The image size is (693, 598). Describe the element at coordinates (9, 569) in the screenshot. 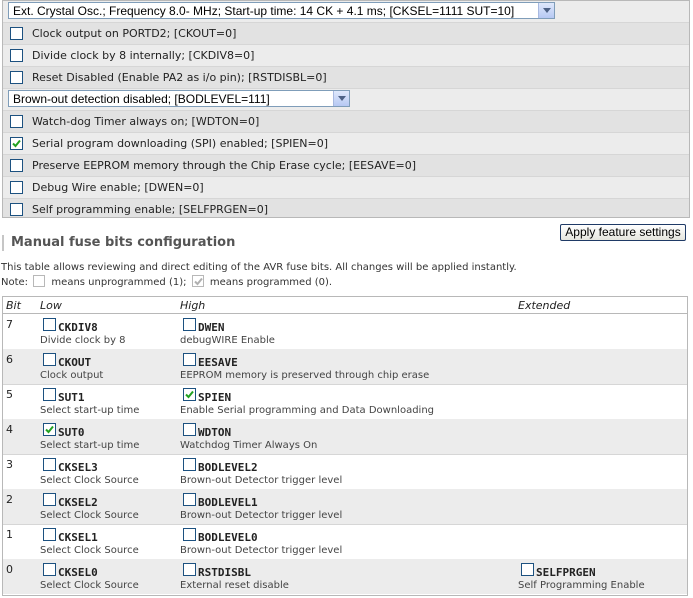

I see `bit-number: 0` at that location.